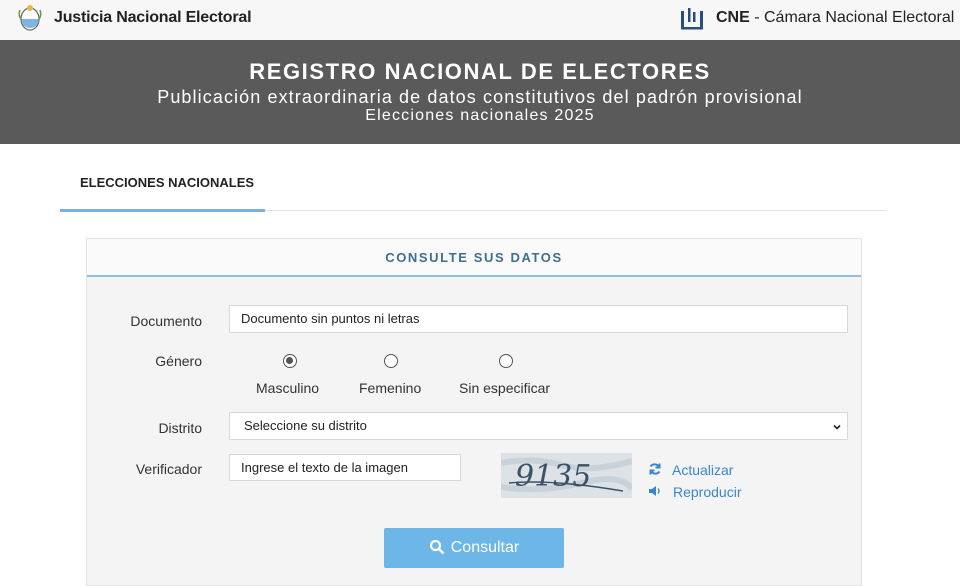  I want to click on site-brand: Justicia Nacional Electoral, so click(153, 18).